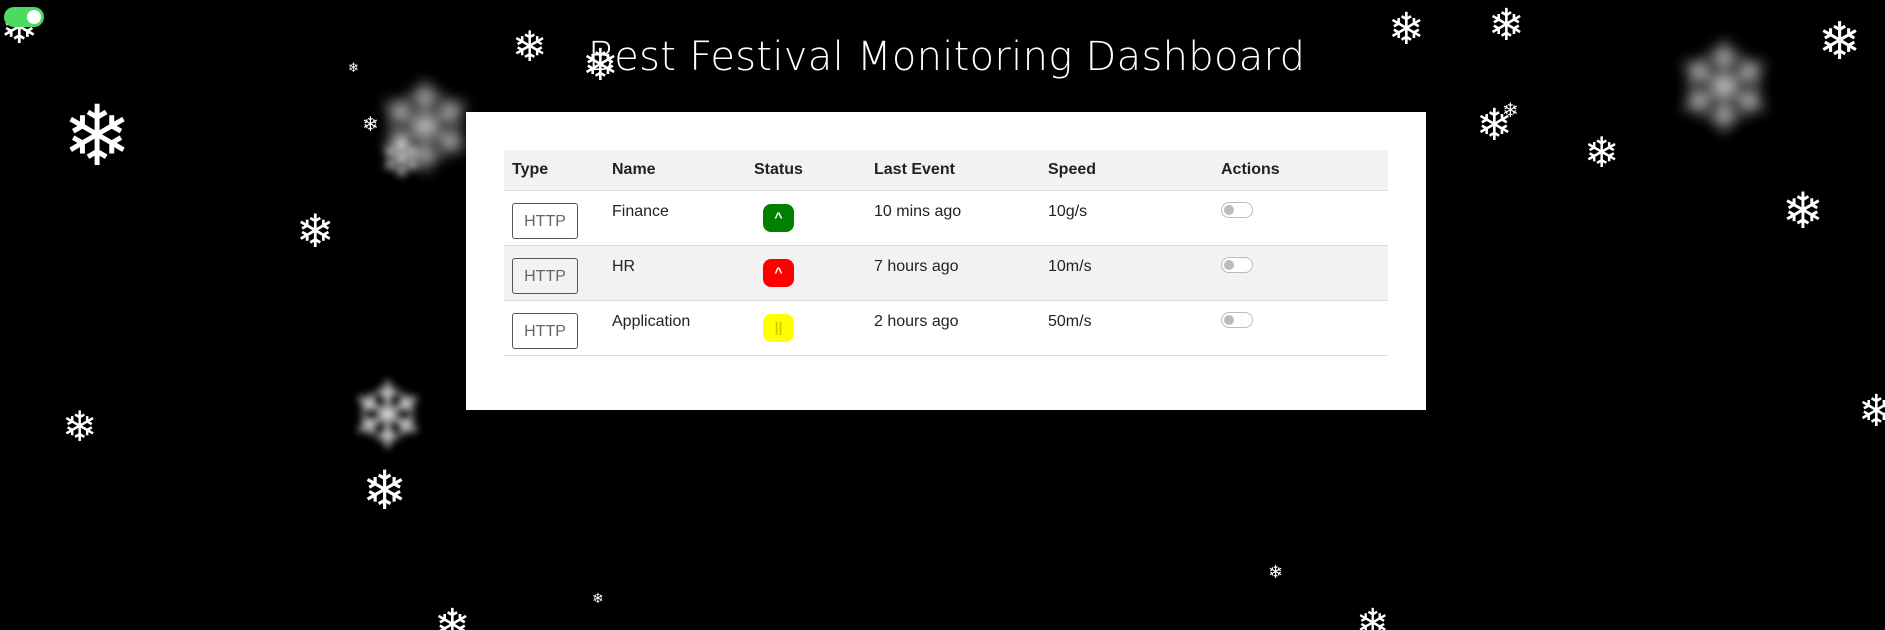 This screenshot has width=1885, height=630. Describe the element at coordinates (946, 57) in the screenshot. I see `page-title: Best Festival Monitoring Dashboard` at that location.